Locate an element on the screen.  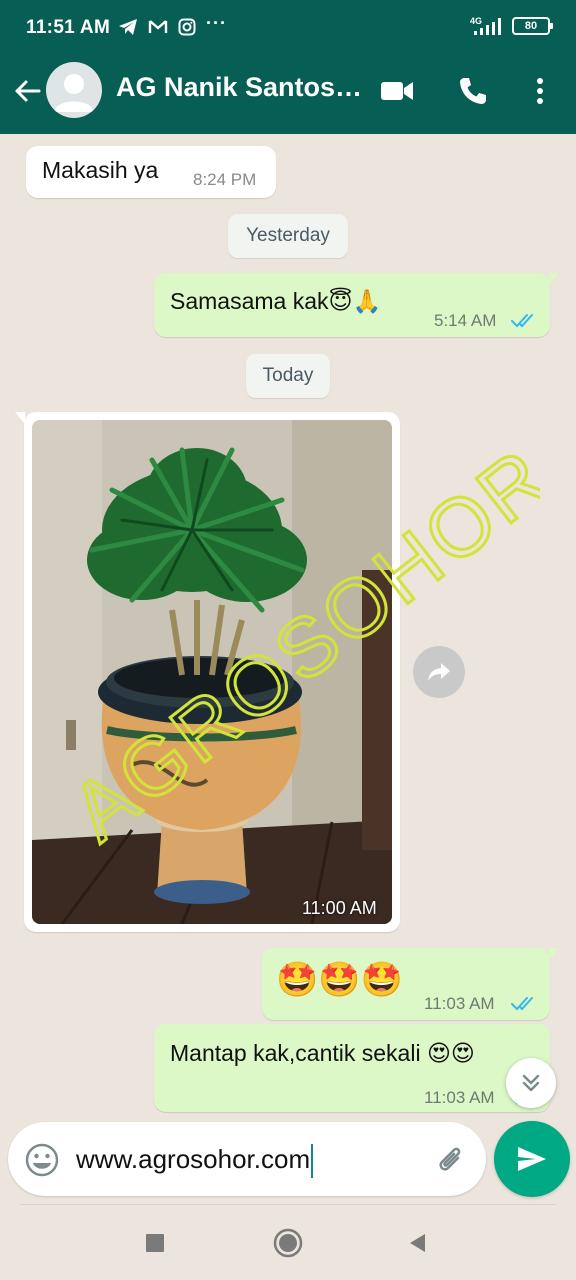
arrow-left-icon is located at coordinates (28, 91).